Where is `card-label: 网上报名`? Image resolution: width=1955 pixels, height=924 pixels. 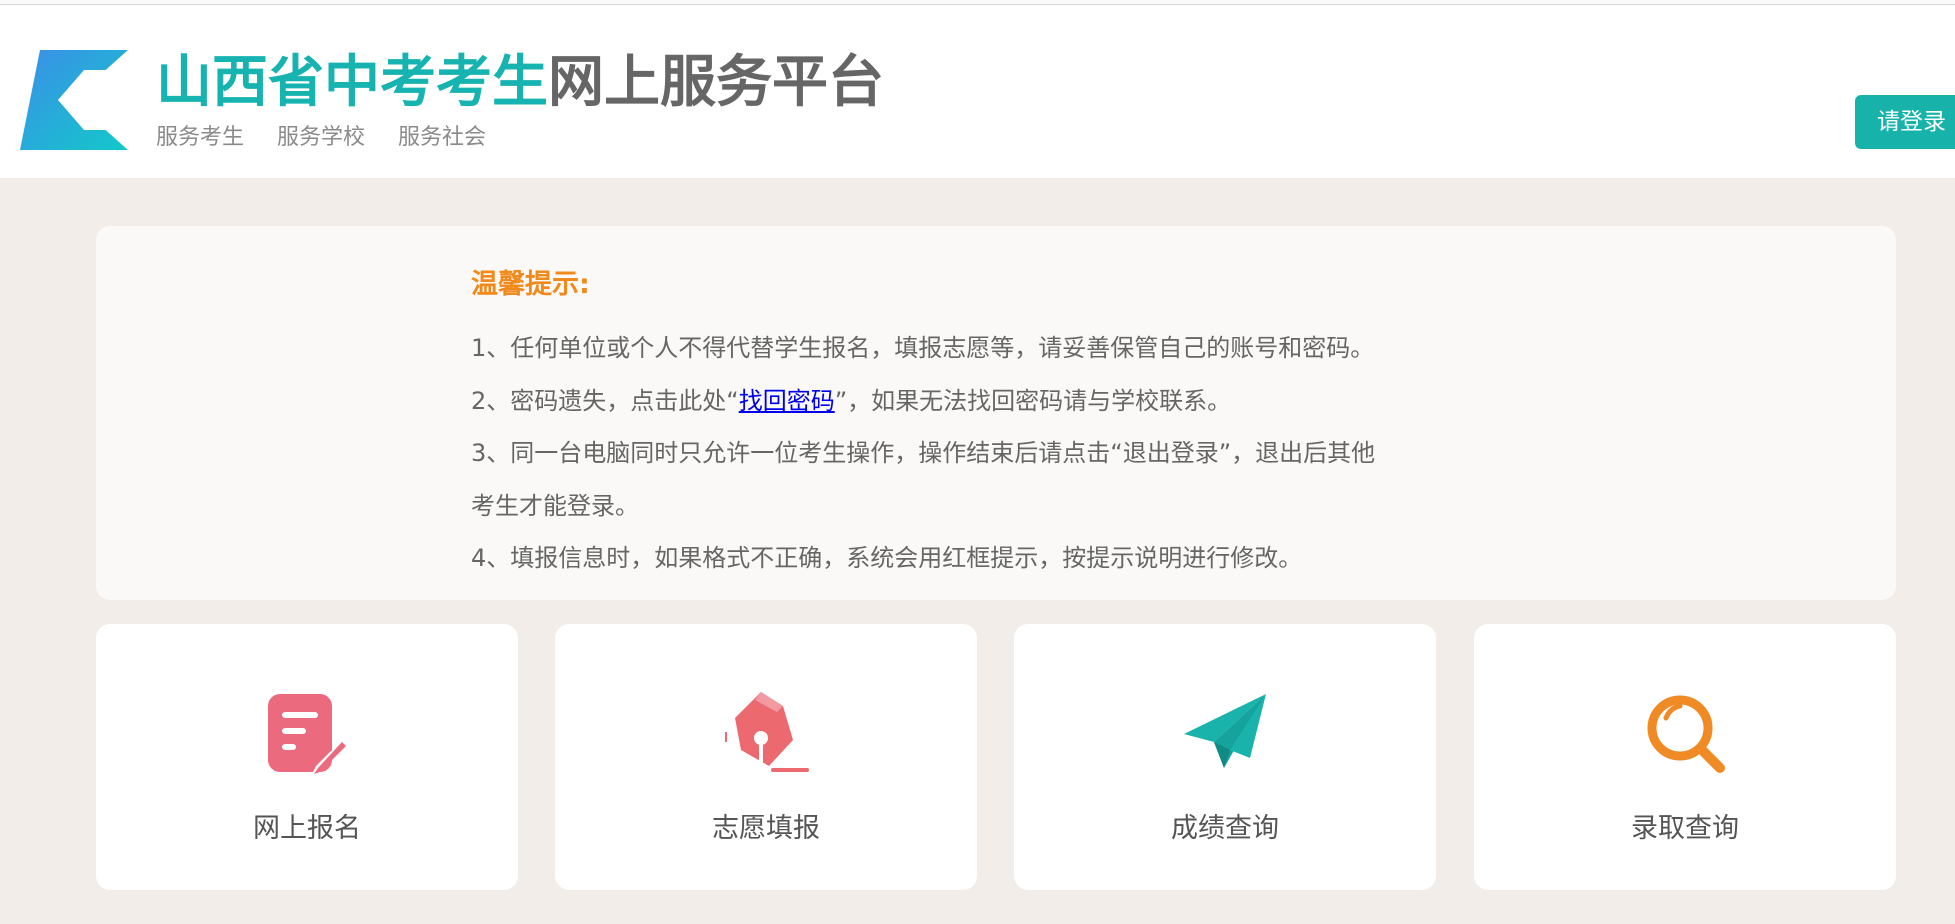 card-label: 网上报名 is located at coordinates (307, 828).